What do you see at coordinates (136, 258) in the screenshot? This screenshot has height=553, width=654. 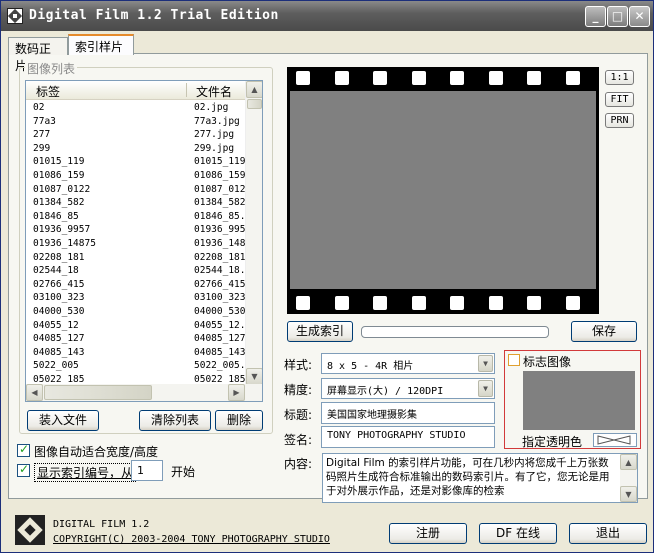 I see `list-item: 02208_181 02208_181` at bounding box center [136, 258].